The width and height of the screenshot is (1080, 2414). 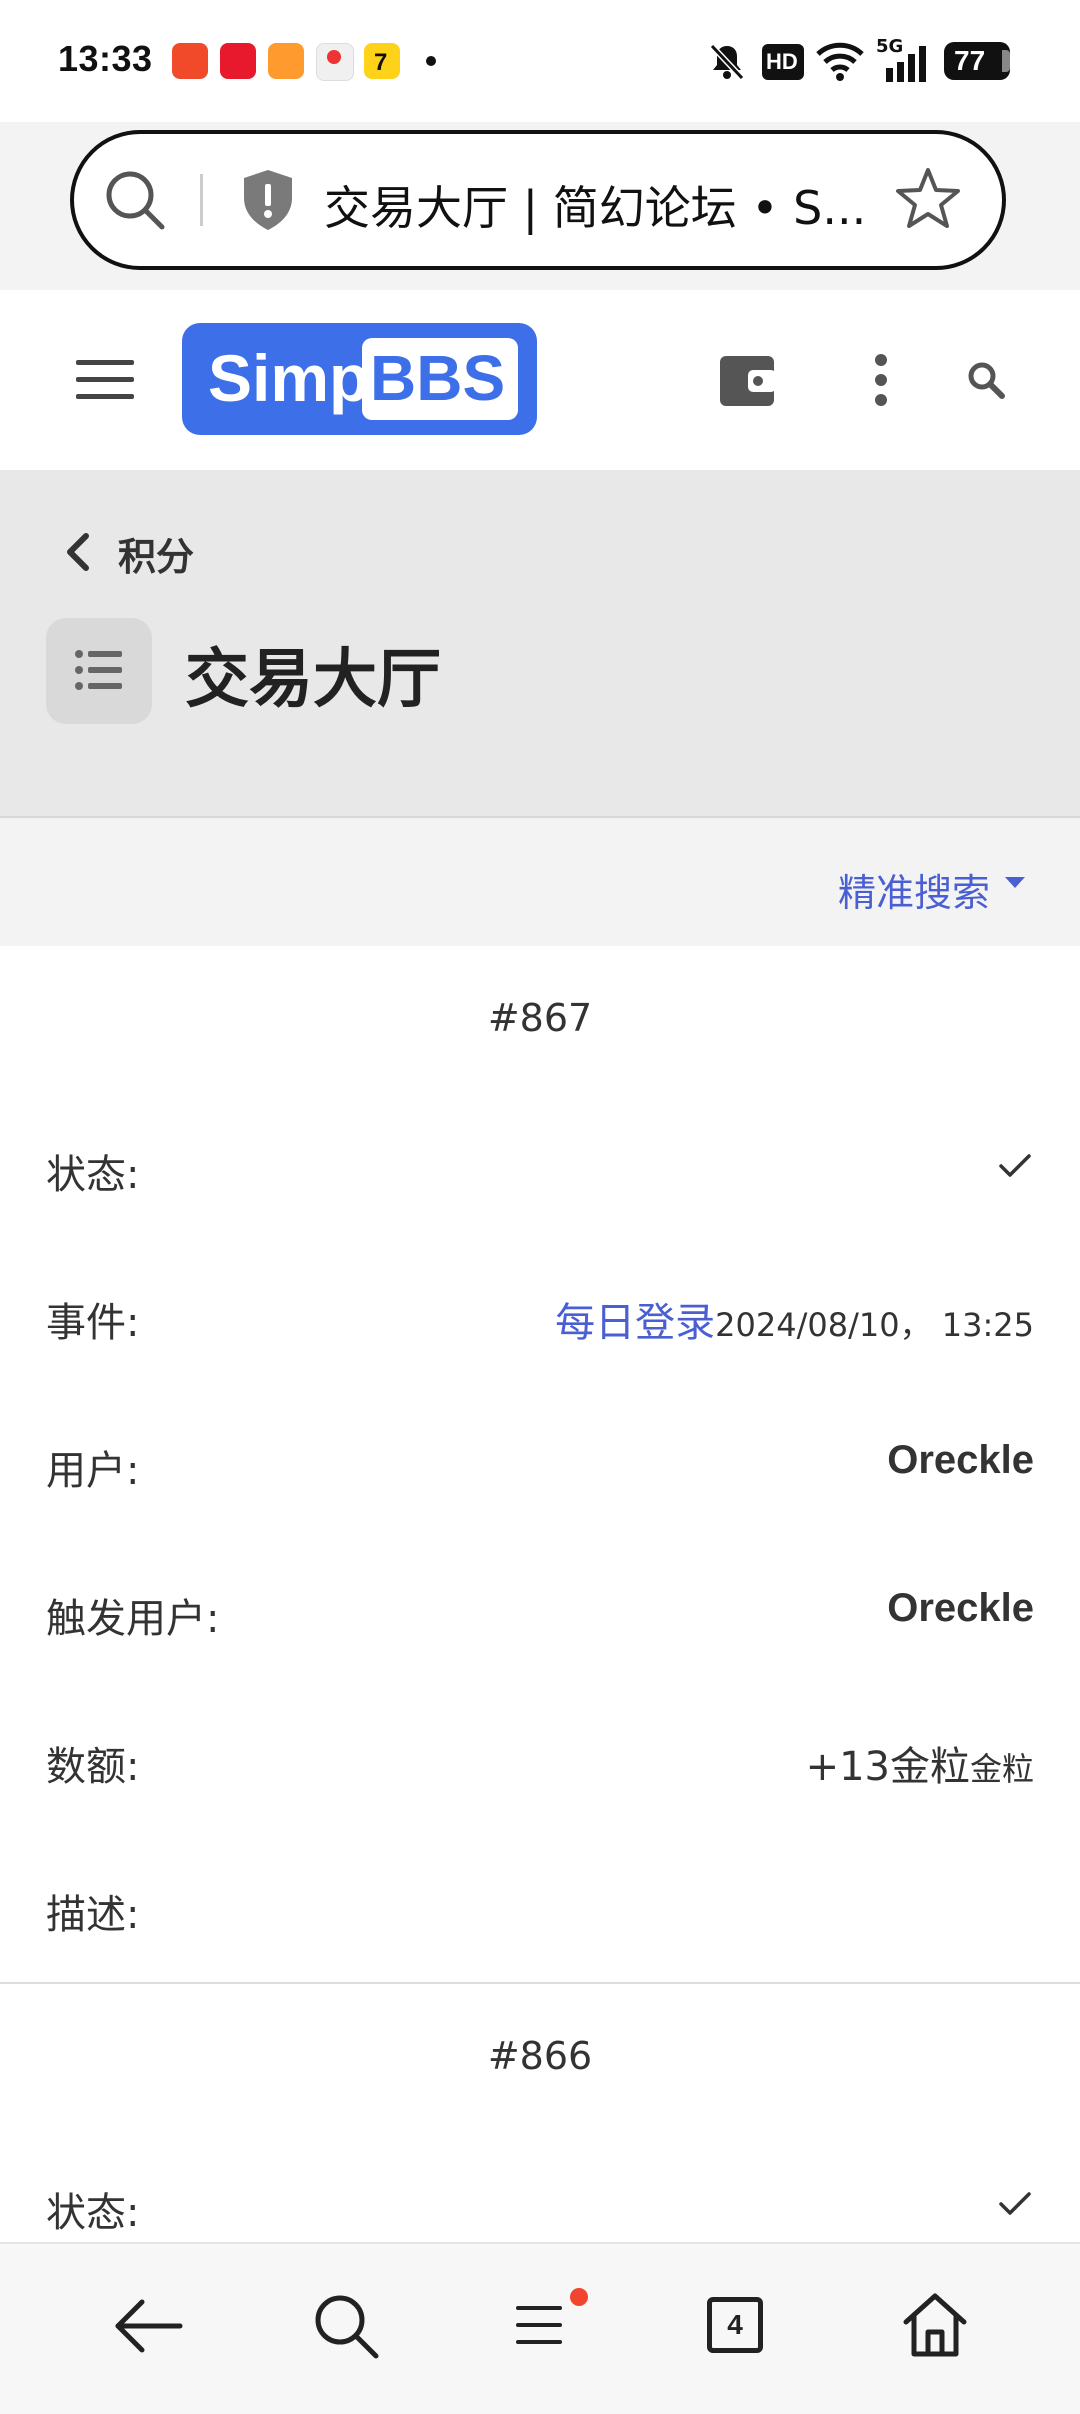 I want to click on user-label: 用户:, so click(x=93, y=1471).